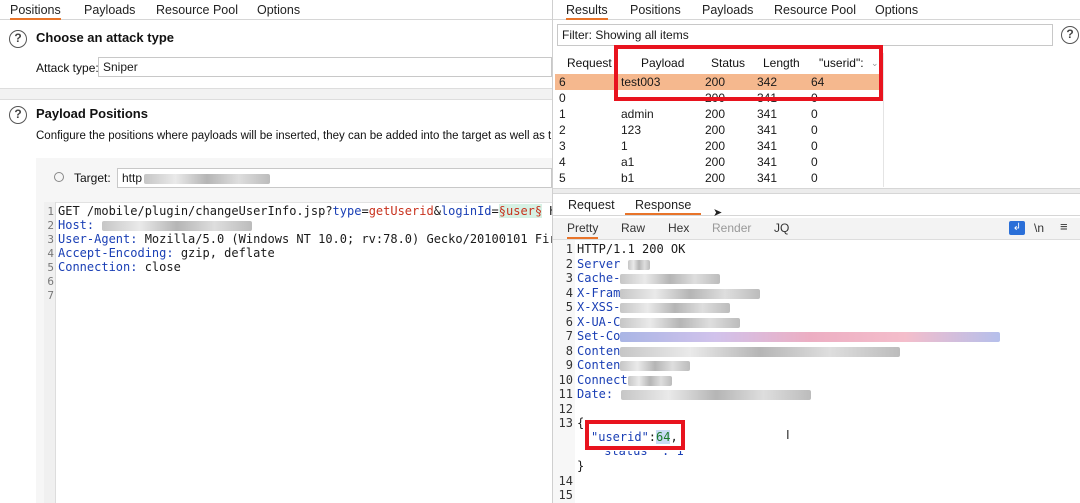  I want to click on header-name: X-XSS-, so click(599, 307).